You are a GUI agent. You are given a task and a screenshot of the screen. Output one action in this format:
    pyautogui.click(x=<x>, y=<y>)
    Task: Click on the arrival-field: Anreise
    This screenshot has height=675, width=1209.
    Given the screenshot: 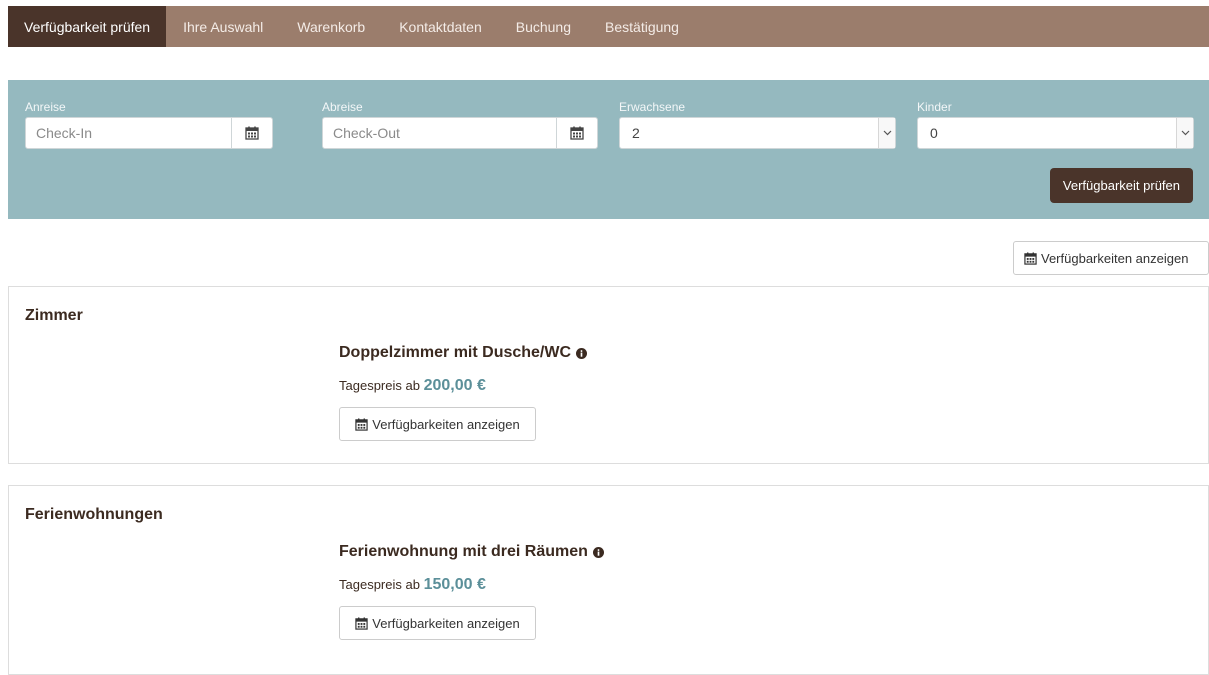 What is the action you would take?
    pyautogui.click(x=149, y=124)
    